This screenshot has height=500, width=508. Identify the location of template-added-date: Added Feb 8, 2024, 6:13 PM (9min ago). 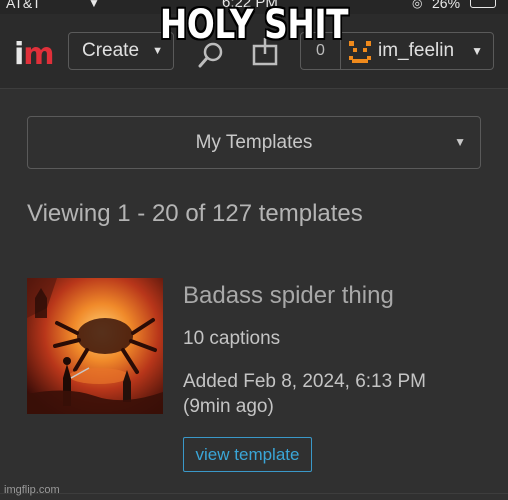
(304, 394).